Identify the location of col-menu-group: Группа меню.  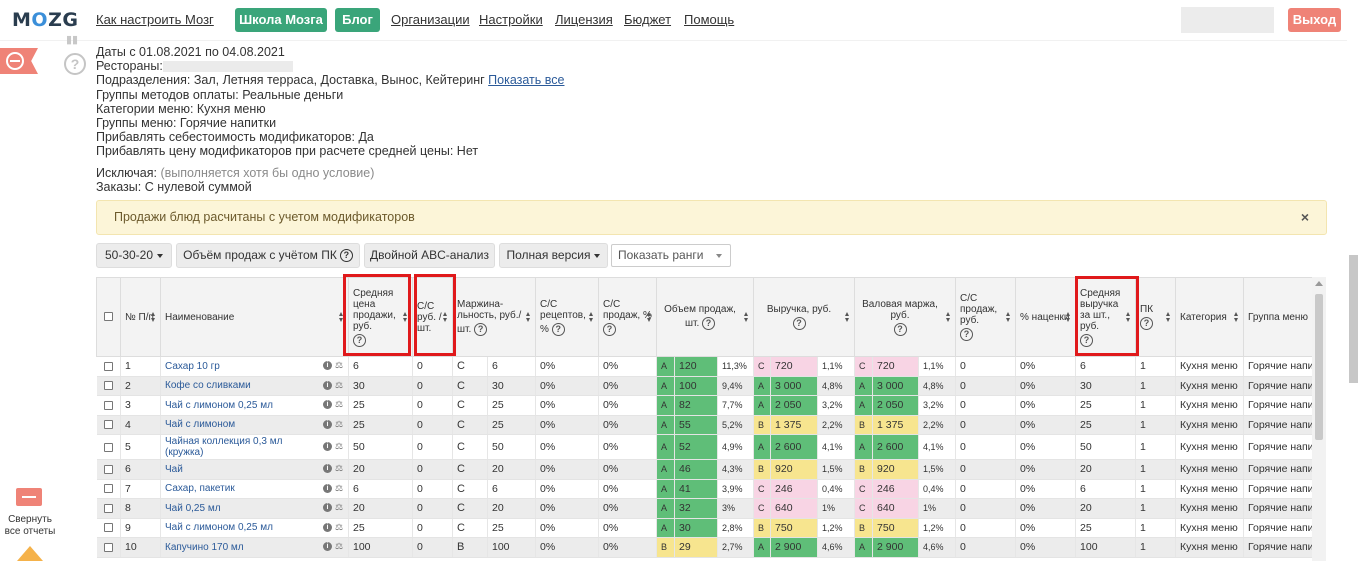
(1278, 317).